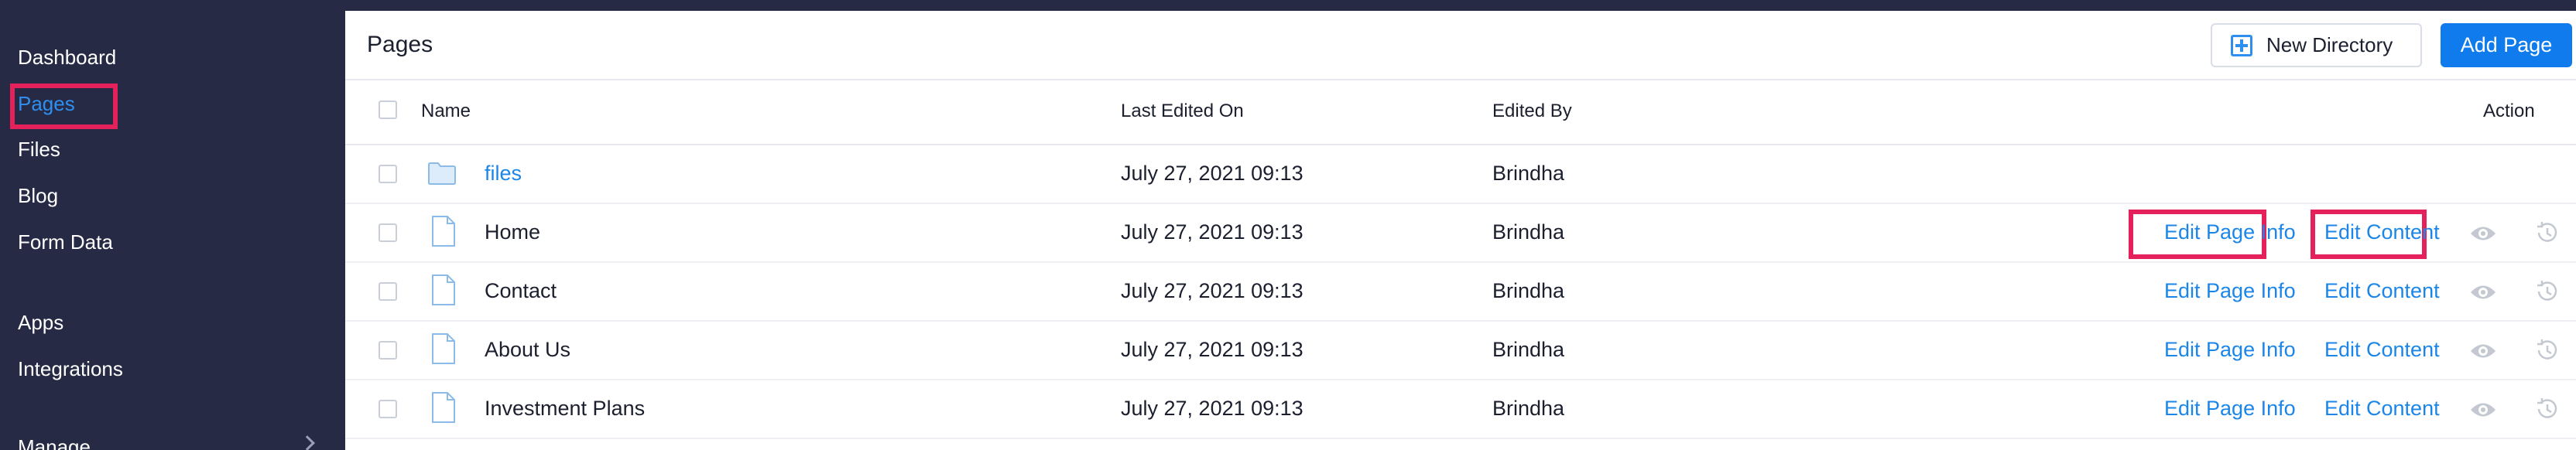 This screenshot has width=2576, height=450. I want to click on sidebar-item-blog: Blog, so click(38, 195).